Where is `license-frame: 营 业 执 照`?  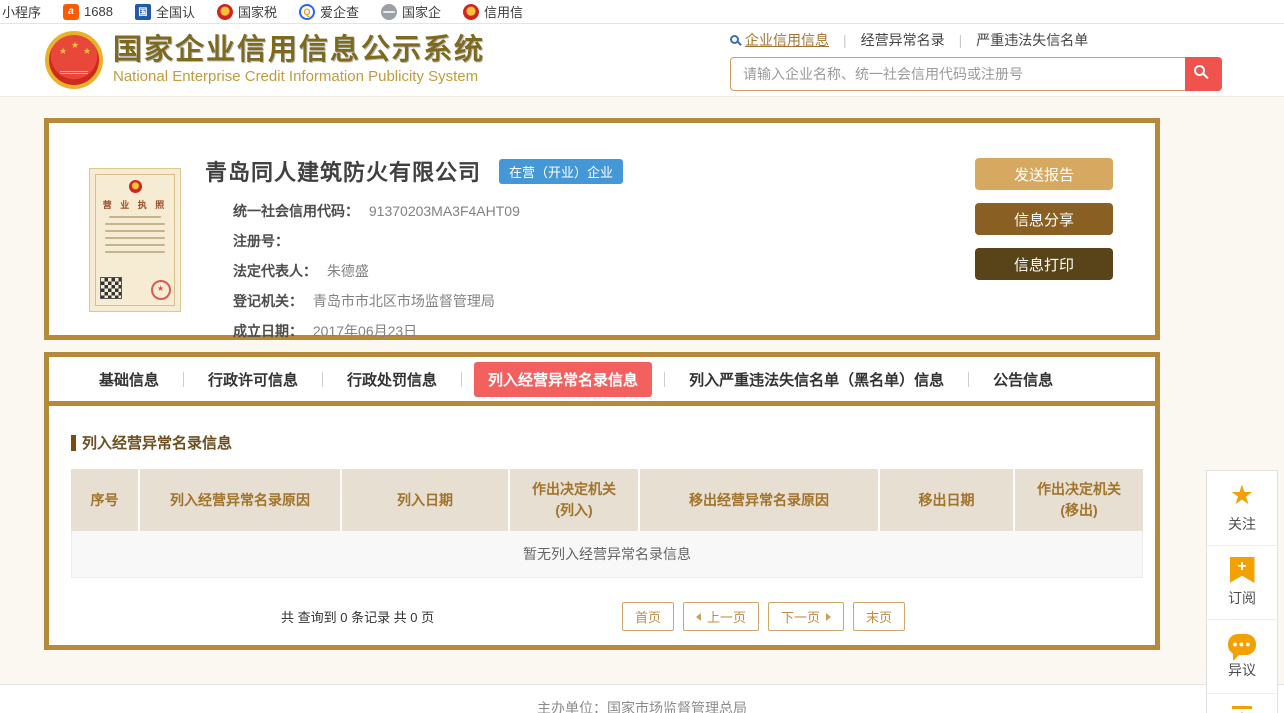 license-frame: 营 业 执 照 is located at coordinates (135, 240).